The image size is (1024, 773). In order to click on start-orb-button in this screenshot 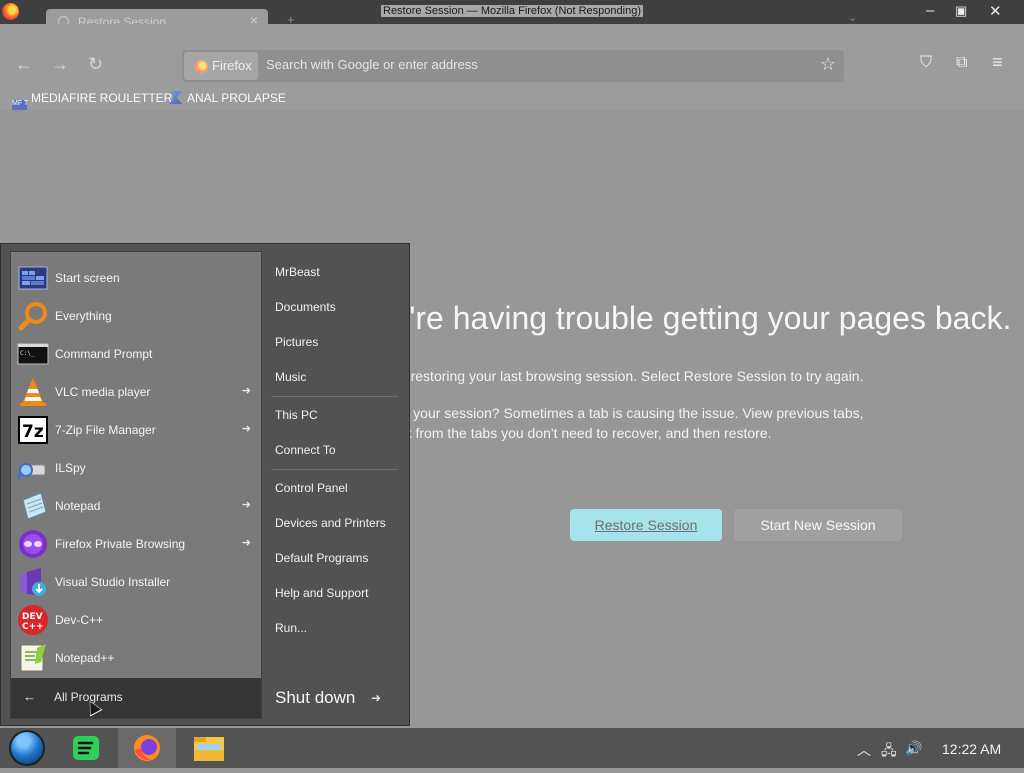, I will do `click(27, 748)`.